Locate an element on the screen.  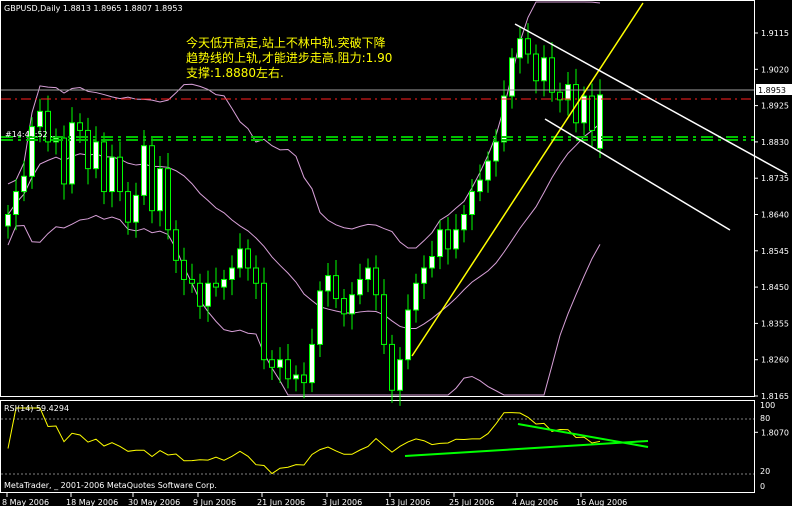
date-tick-label: 4 Aug 2006 is located at coordinates (535, 502).